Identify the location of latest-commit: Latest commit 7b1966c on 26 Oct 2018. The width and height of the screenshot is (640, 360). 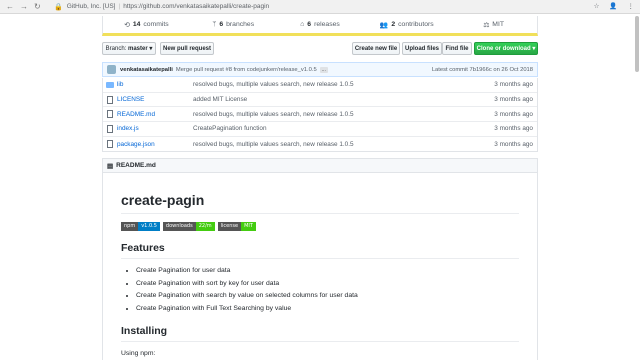
(482, 70).